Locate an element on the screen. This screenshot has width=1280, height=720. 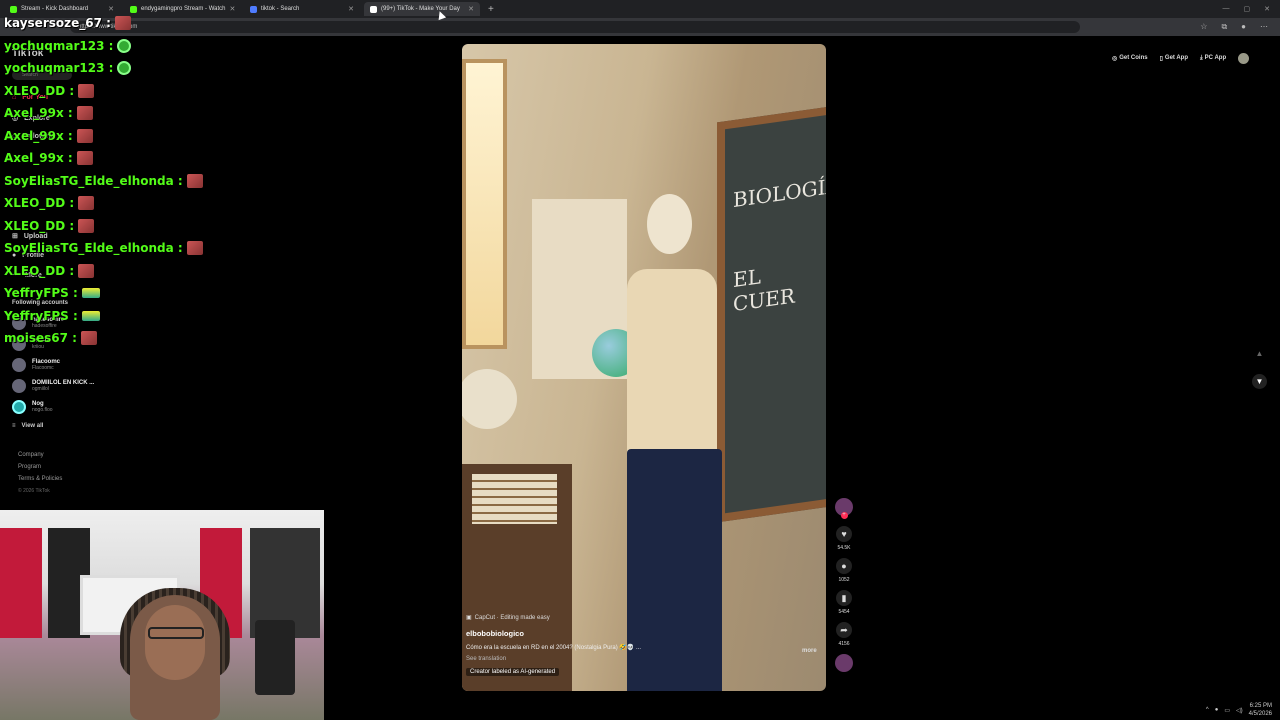
follow-icon: + is located at coordinates (844, 515).